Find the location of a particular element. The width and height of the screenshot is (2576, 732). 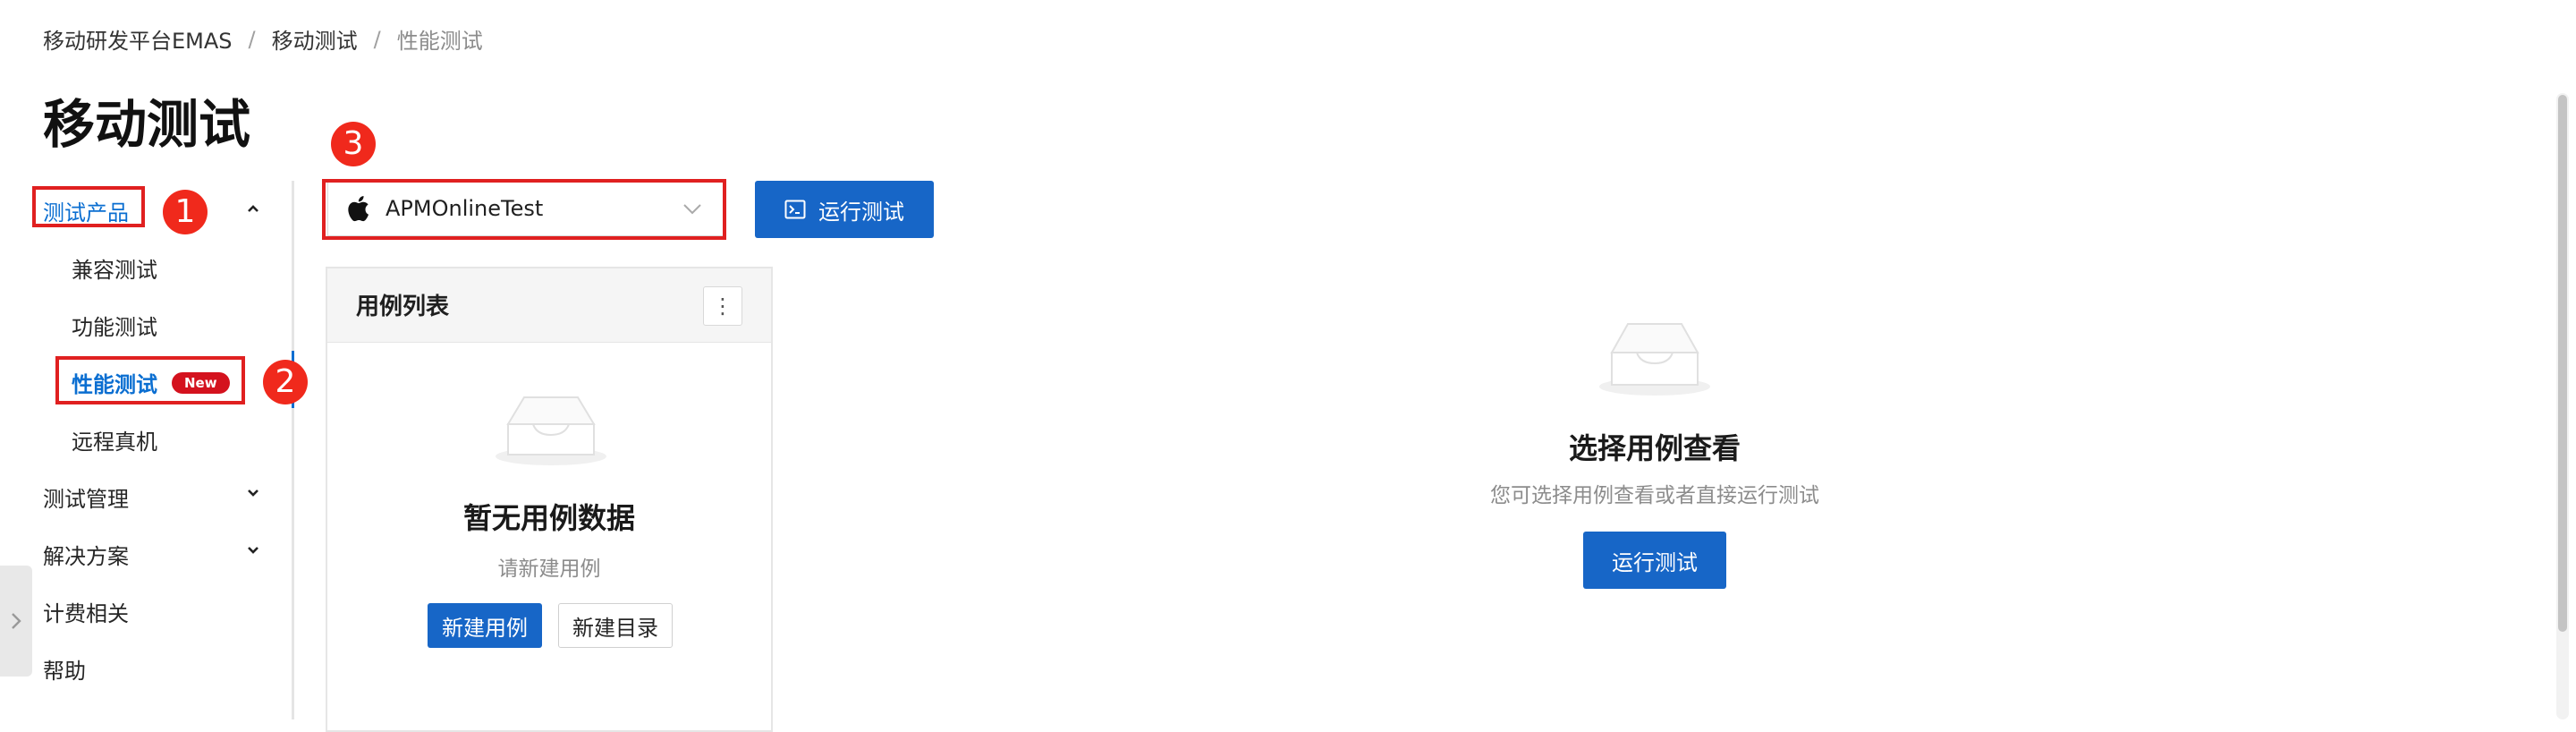

sidebar-section-billing: 计费相关 is located at coordinates (86, 611).